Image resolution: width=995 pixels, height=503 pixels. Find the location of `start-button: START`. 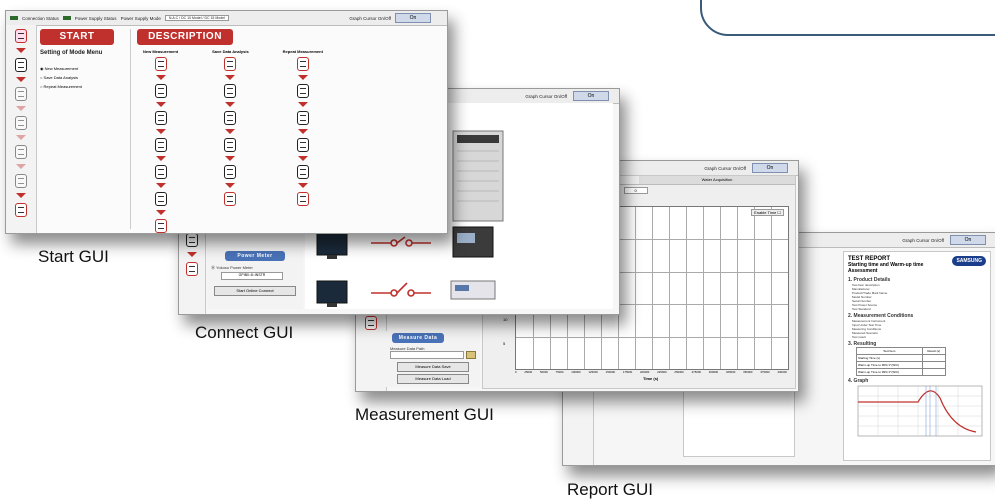

start-button: START is located at coordinates (77, 37).